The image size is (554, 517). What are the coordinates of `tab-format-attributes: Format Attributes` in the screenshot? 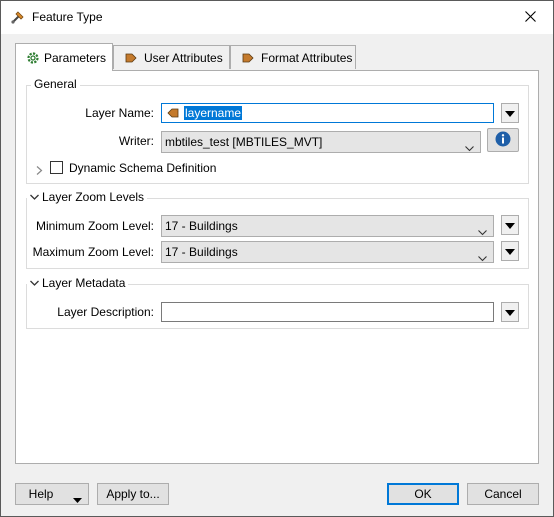 It's located at (293, 57).